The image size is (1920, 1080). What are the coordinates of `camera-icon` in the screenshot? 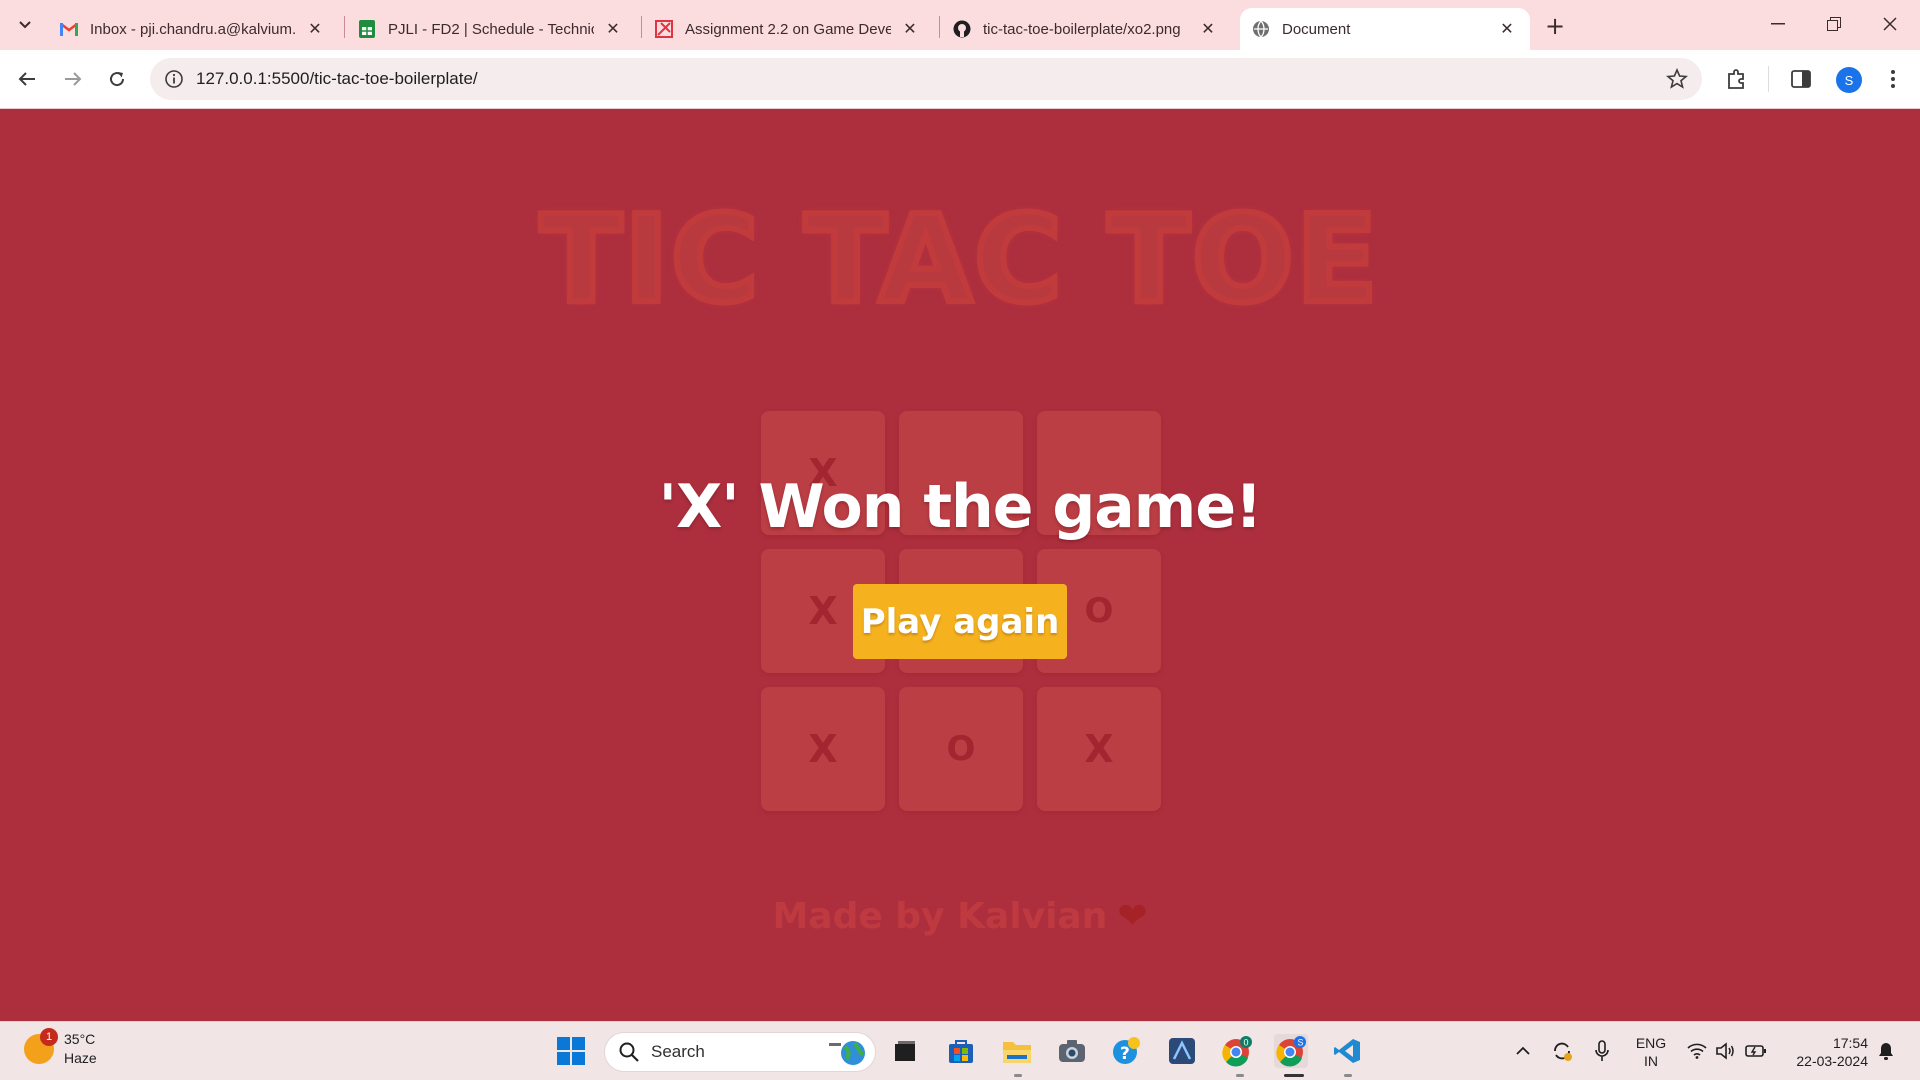 It's located at (1072, 1051).